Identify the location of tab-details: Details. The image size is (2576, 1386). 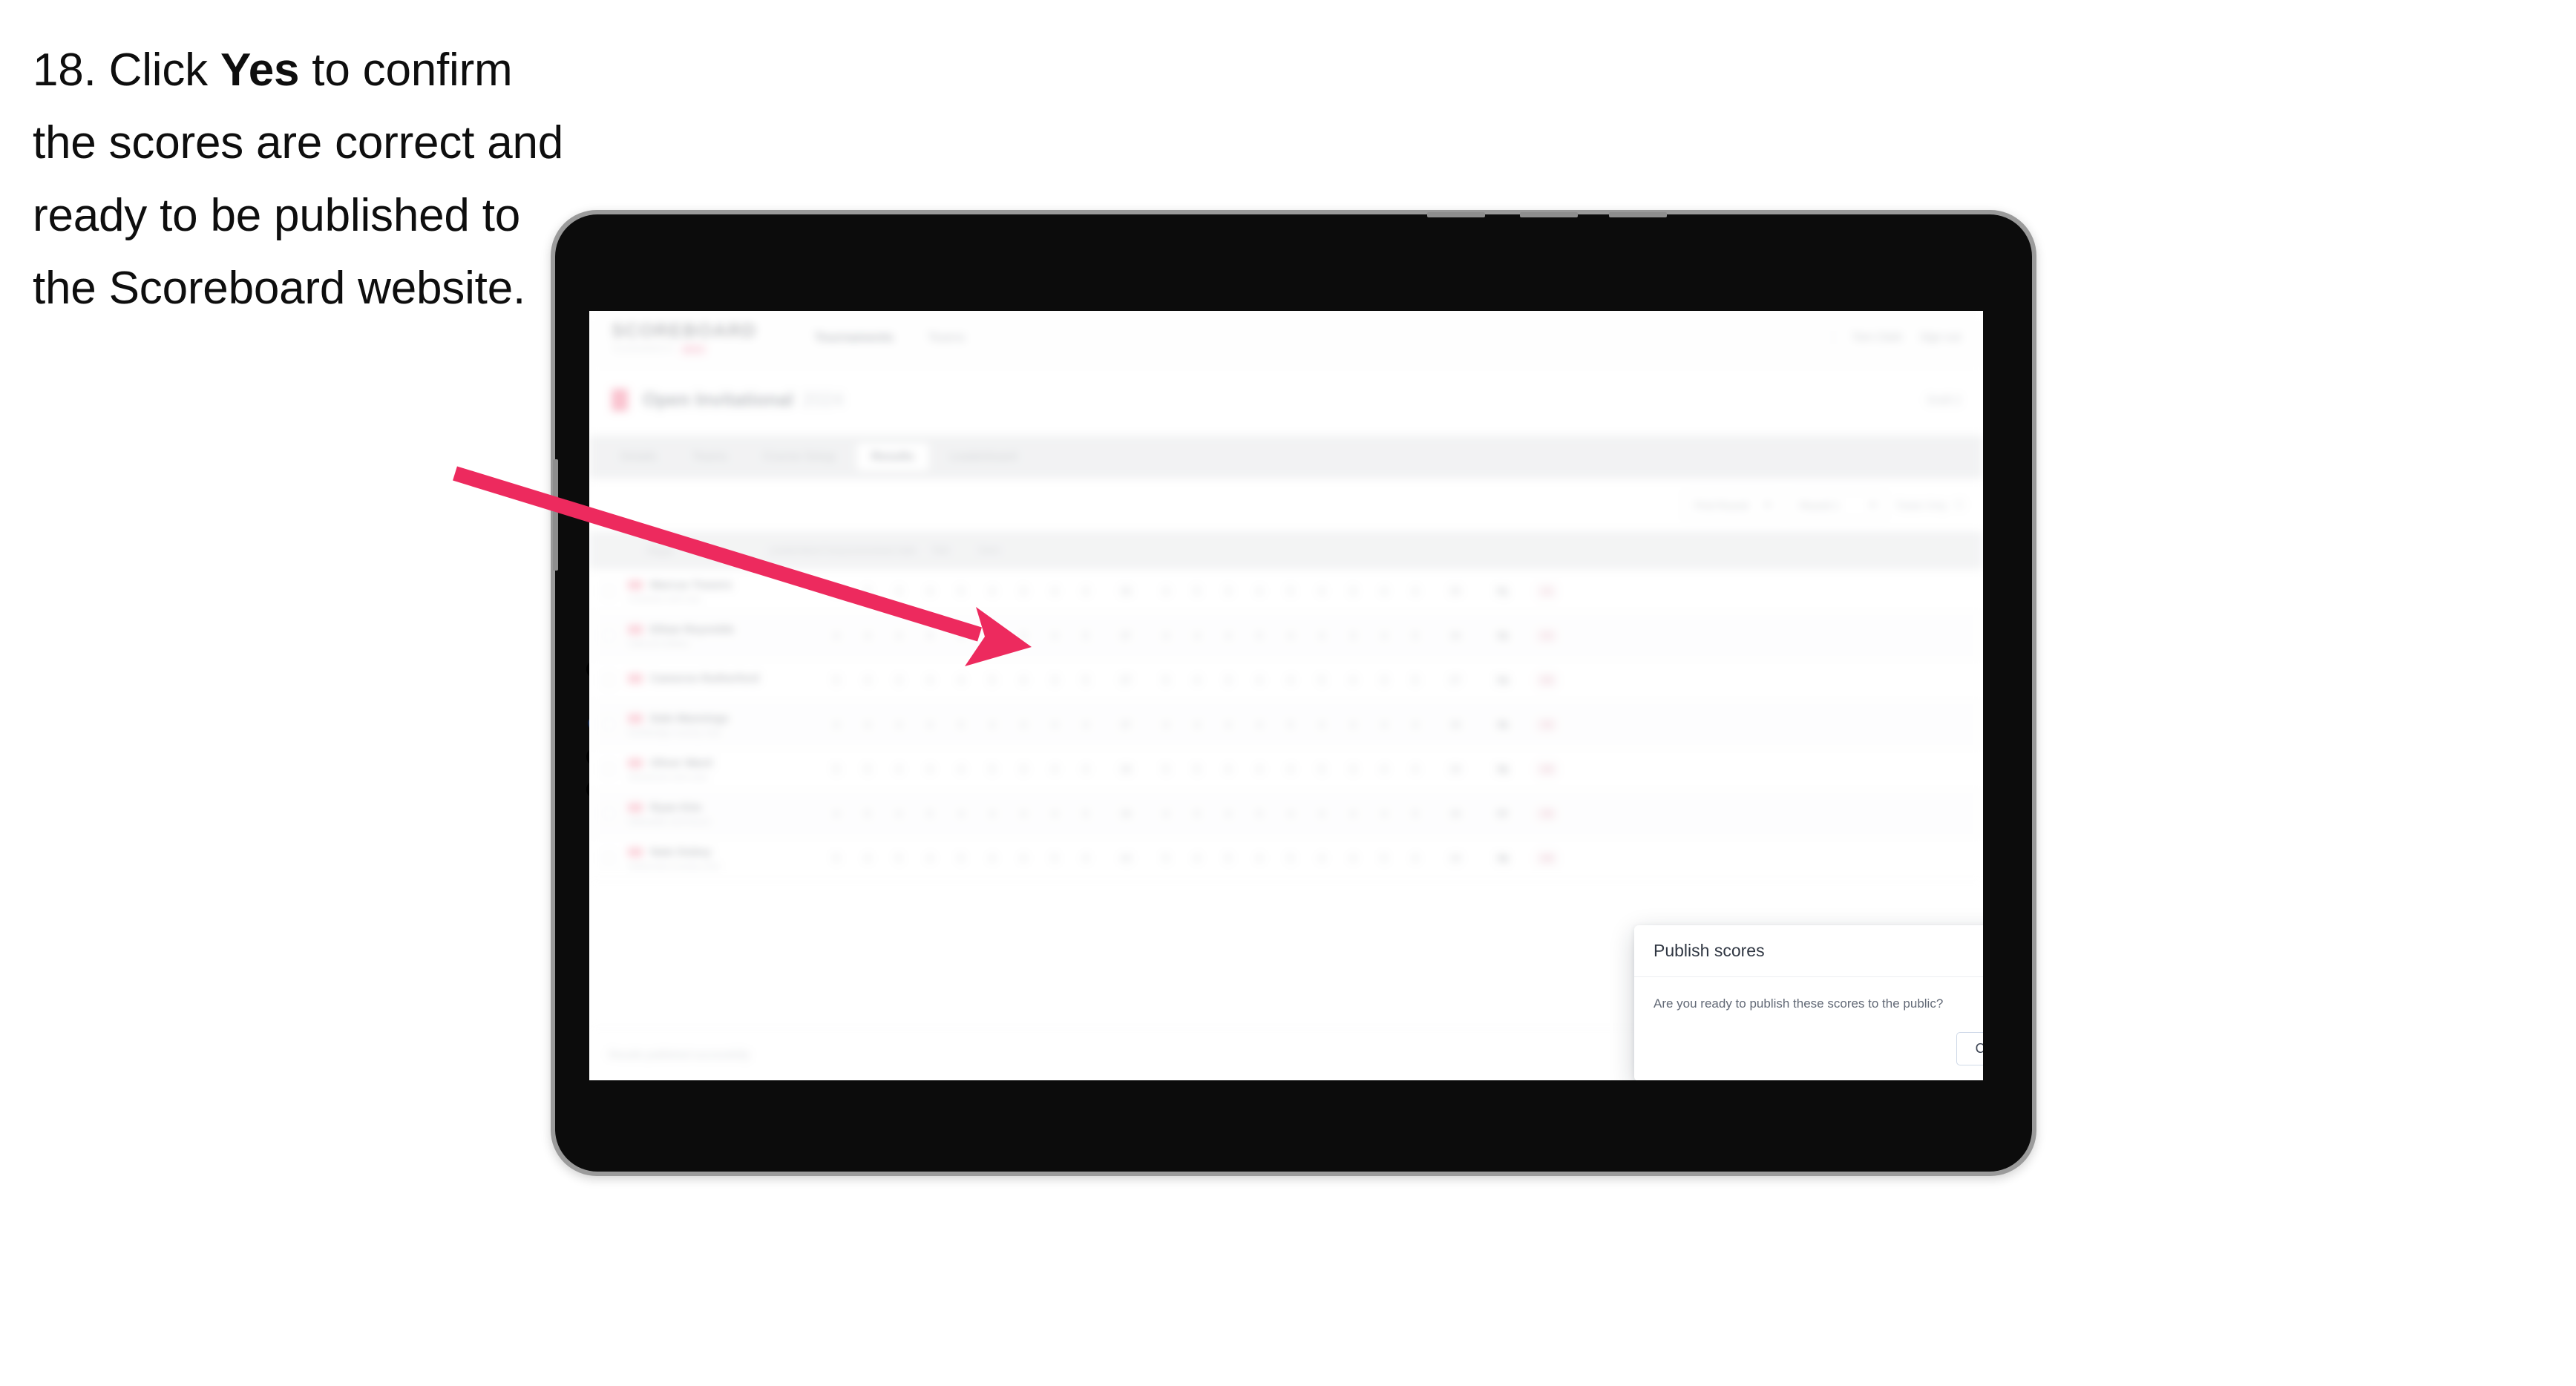
(639, 457).